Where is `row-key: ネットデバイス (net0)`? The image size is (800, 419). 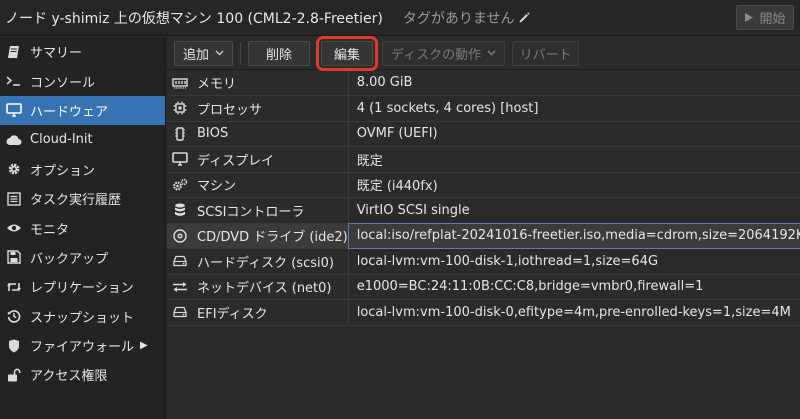
row-key: ネットデバイス (net0) is located at coordinates (264, 289).